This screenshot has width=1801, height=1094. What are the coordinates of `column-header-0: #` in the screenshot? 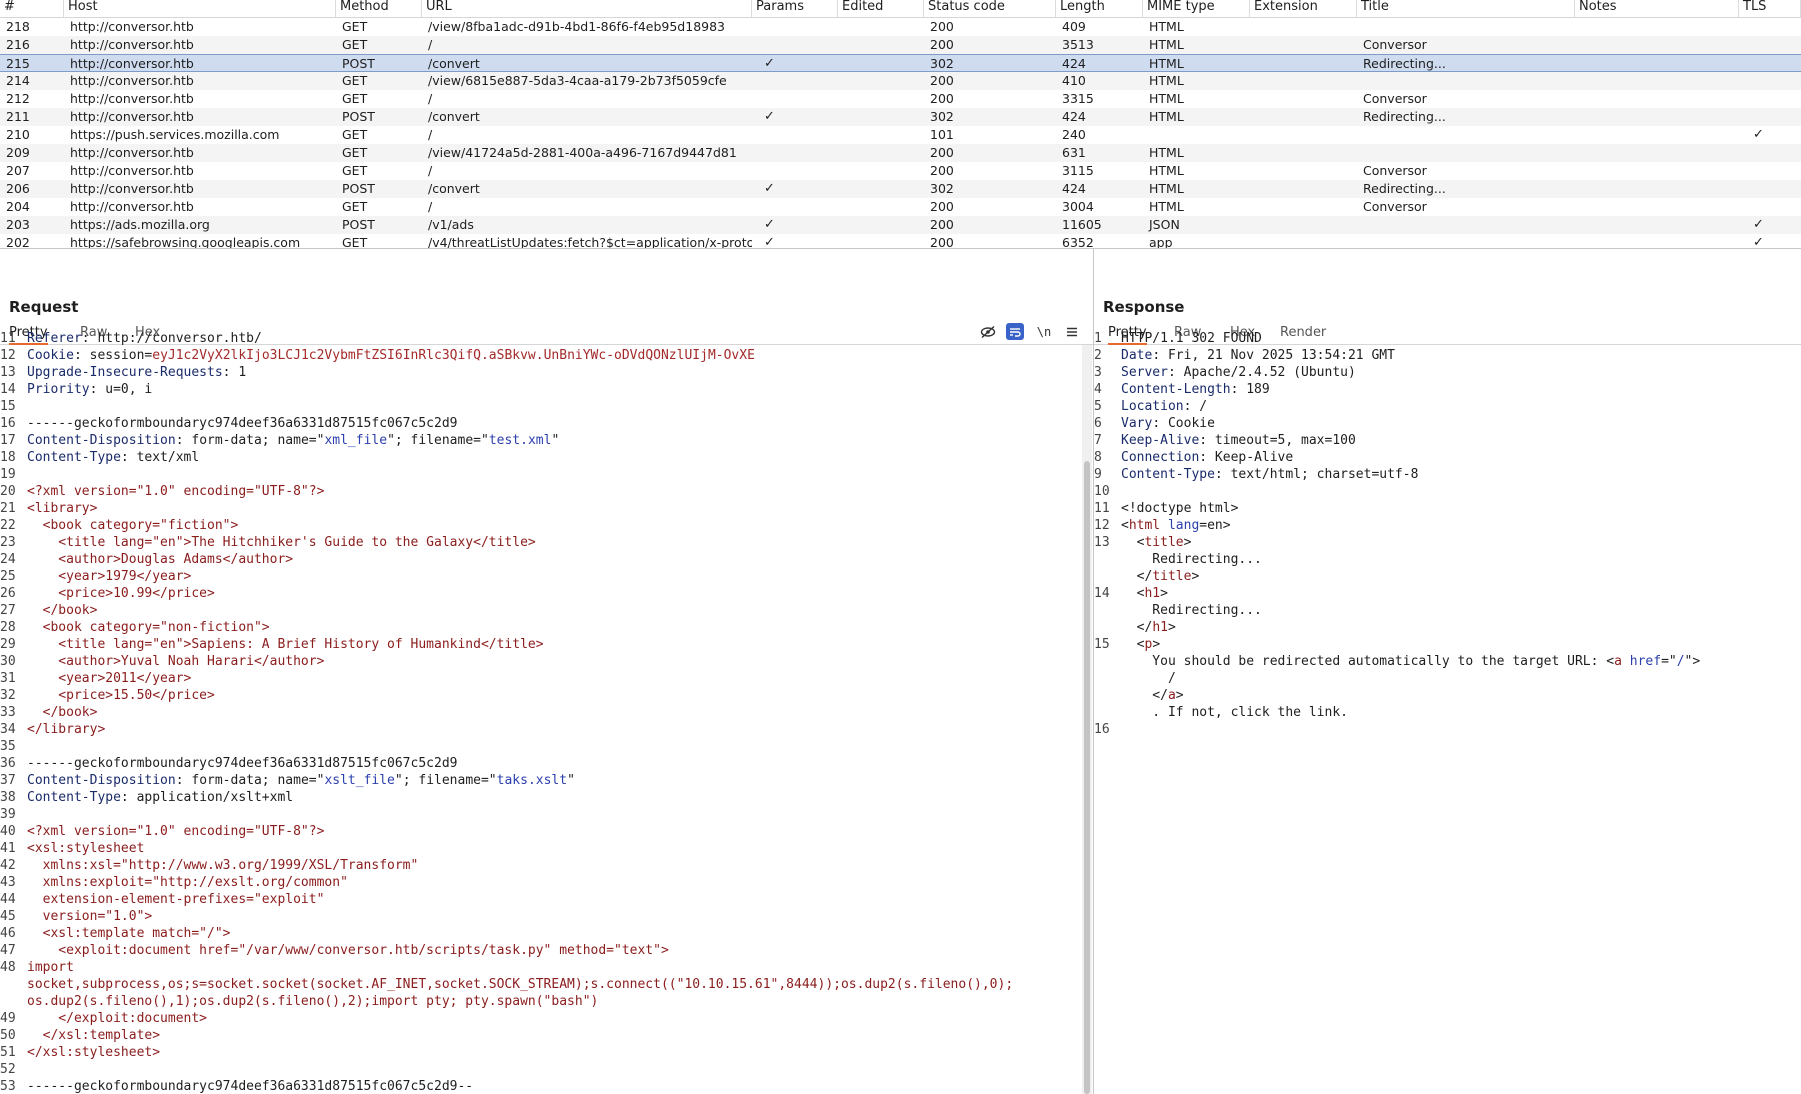 It's located at (32, 8).